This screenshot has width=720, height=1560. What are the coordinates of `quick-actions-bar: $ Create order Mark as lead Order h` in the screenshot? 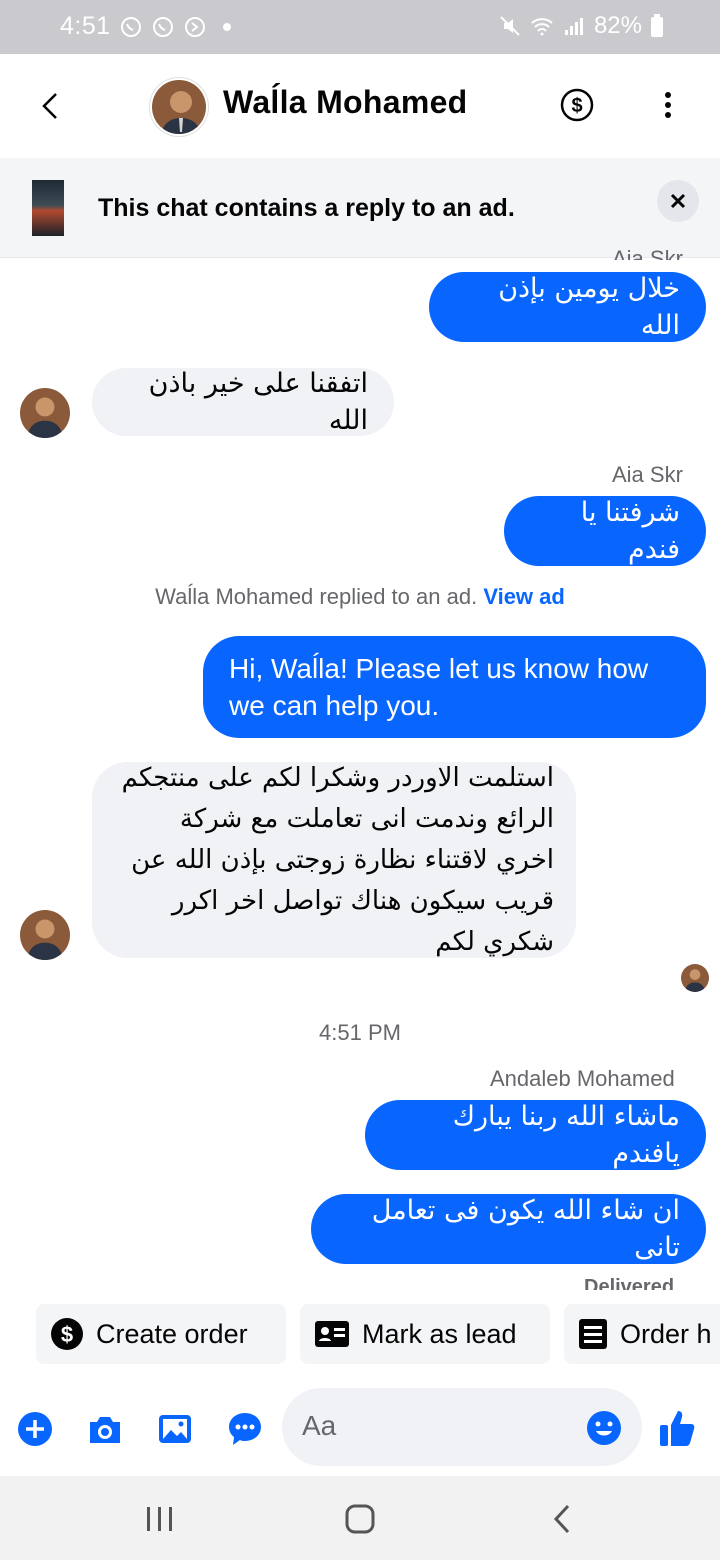 It's located at (360, 1335).